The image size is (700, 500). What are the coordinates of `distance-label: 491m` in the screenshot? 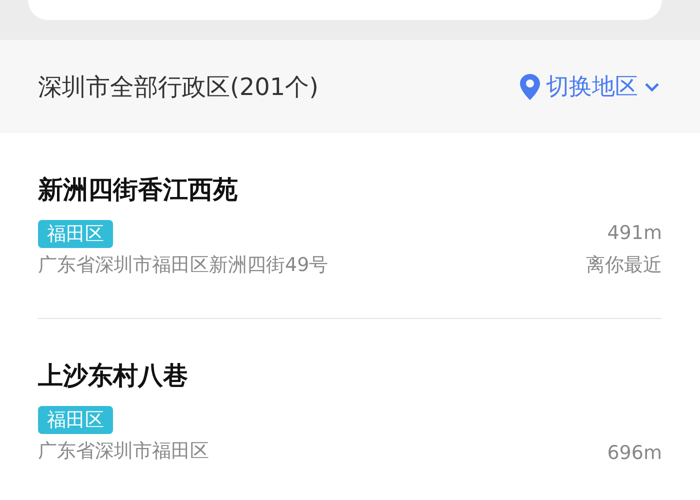 It's located at (634, 233).